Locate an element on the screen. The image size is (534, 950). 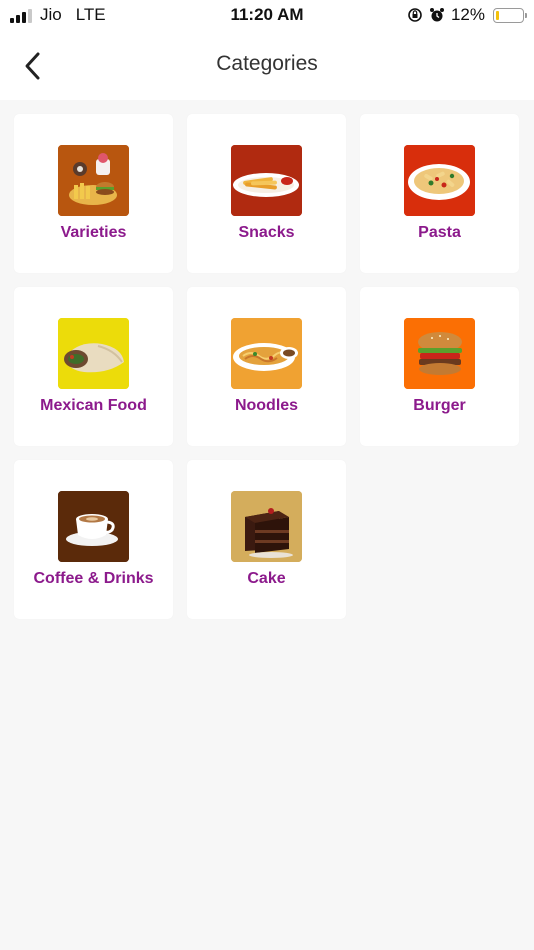
battery-icon is located at coordinates (510, 15).